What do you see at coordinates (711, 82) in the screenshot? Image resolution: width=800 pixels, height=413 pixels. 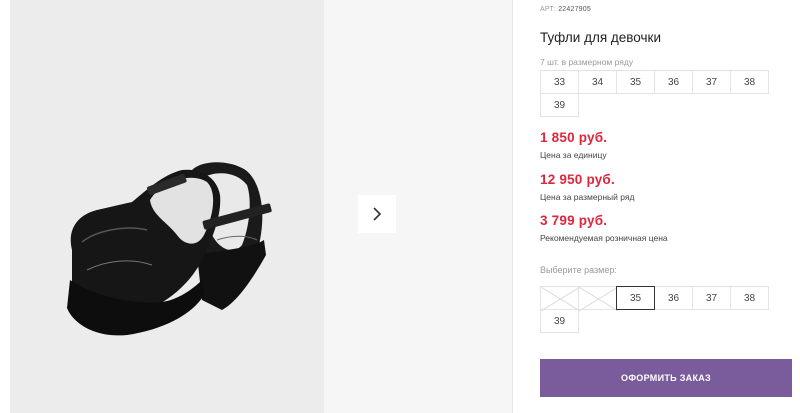 I see `size-row-cell: 37` at bounding box center [711, 82].